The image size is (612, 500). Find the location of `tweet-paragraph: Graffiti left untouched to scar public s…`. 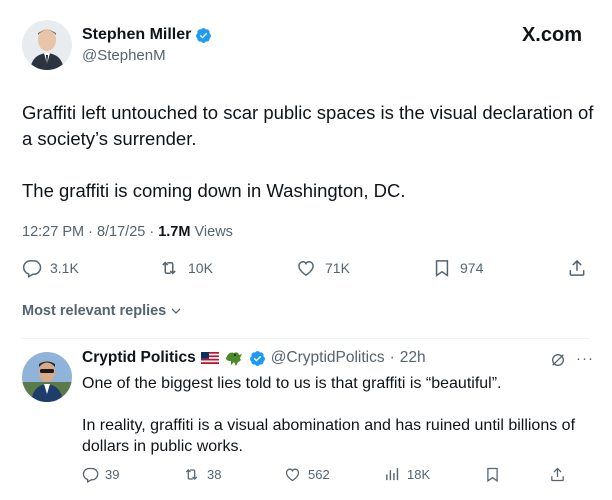

tweet-paragraph: Graffiti left untouched to scar public s… is located at coordinates (308, 125).